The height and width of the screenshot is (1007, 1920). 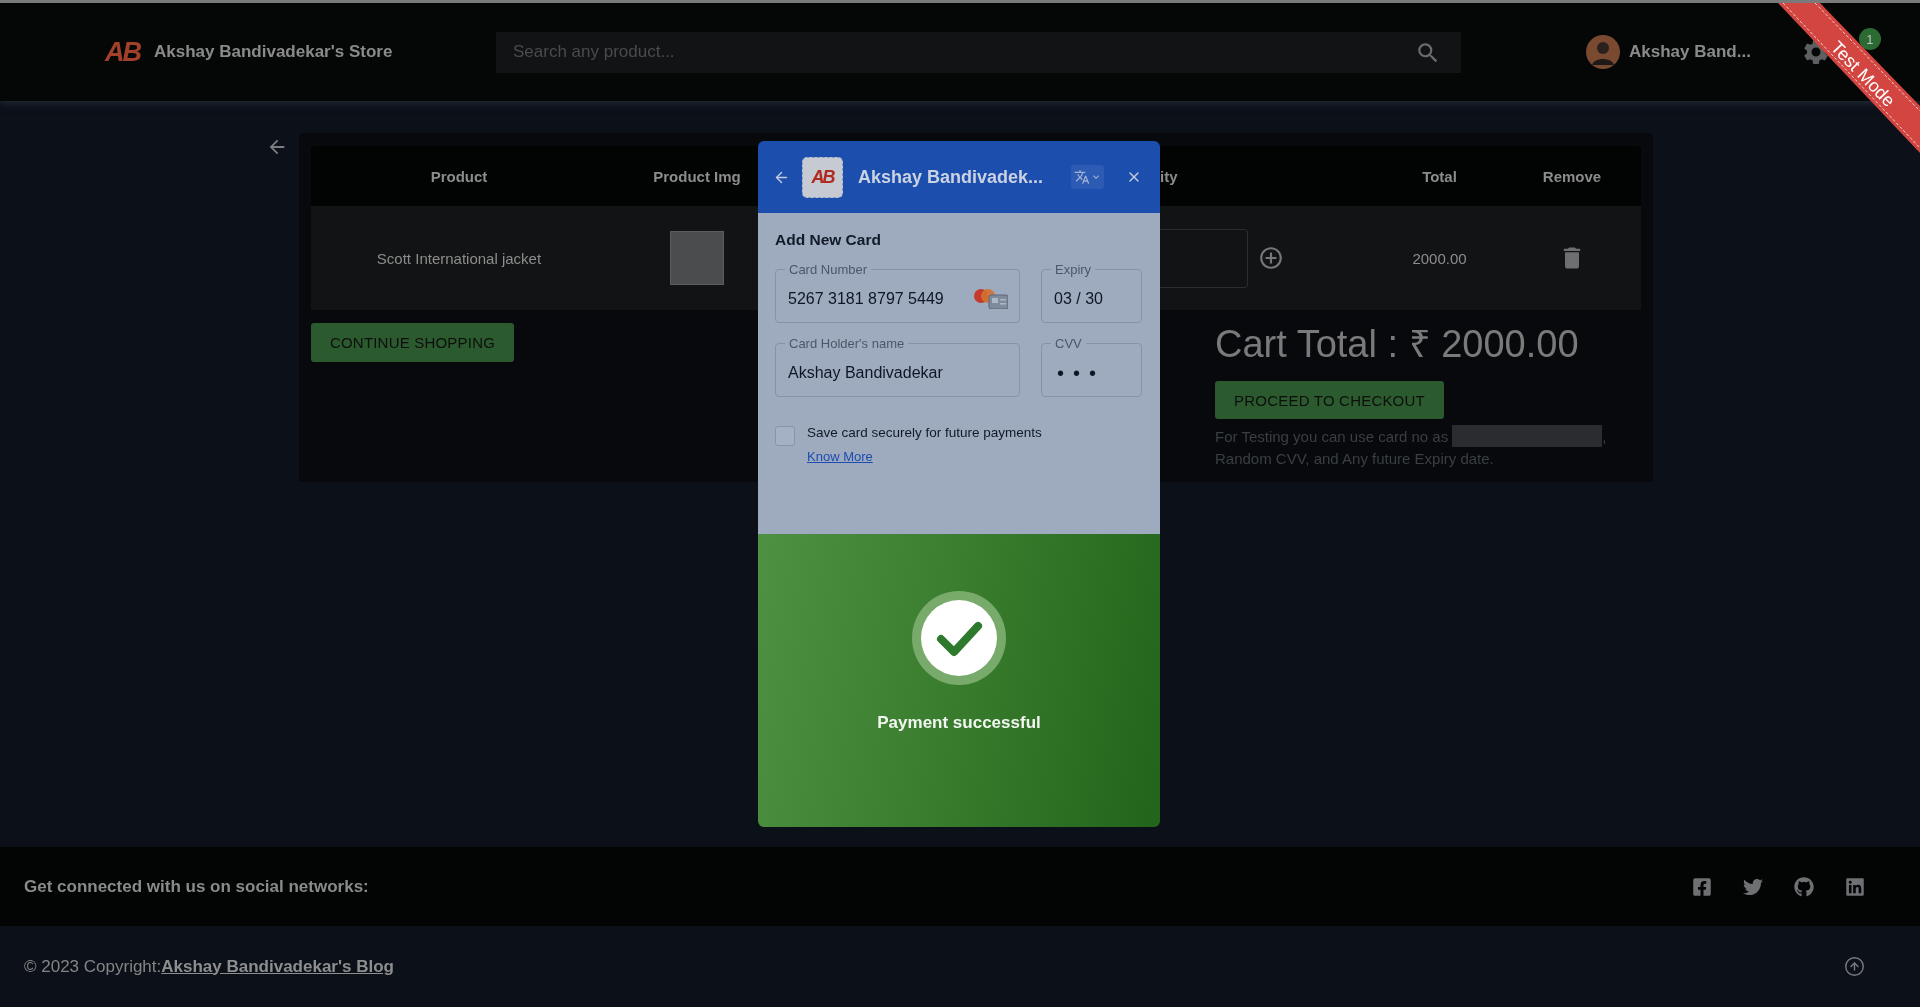 What do you see at coordinates (459, 258) in the screenshot?
I see `product-name: Scott International jacket` at bounding box center [459, 258].